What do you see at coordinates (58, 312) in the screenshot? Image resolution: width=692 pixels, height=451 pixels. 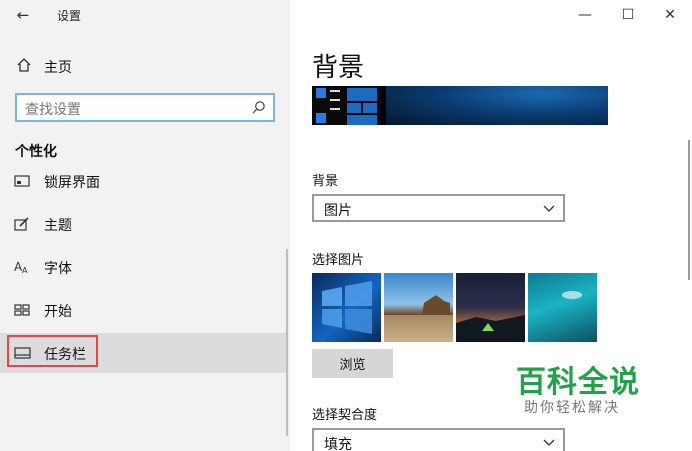 I see `sidebar-item-label: 开始` at bounding box center [58, 312].